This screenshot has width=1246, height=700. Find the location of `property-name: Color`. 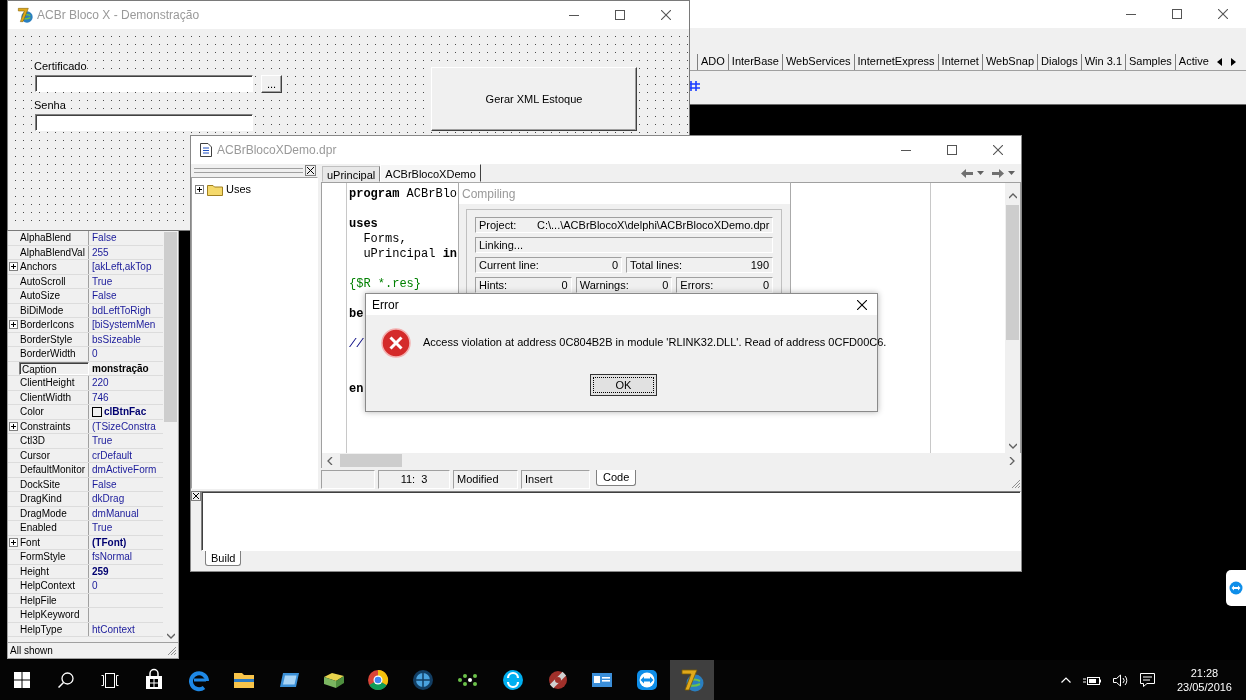

property-name: Color is located at coordinates (54, 412).